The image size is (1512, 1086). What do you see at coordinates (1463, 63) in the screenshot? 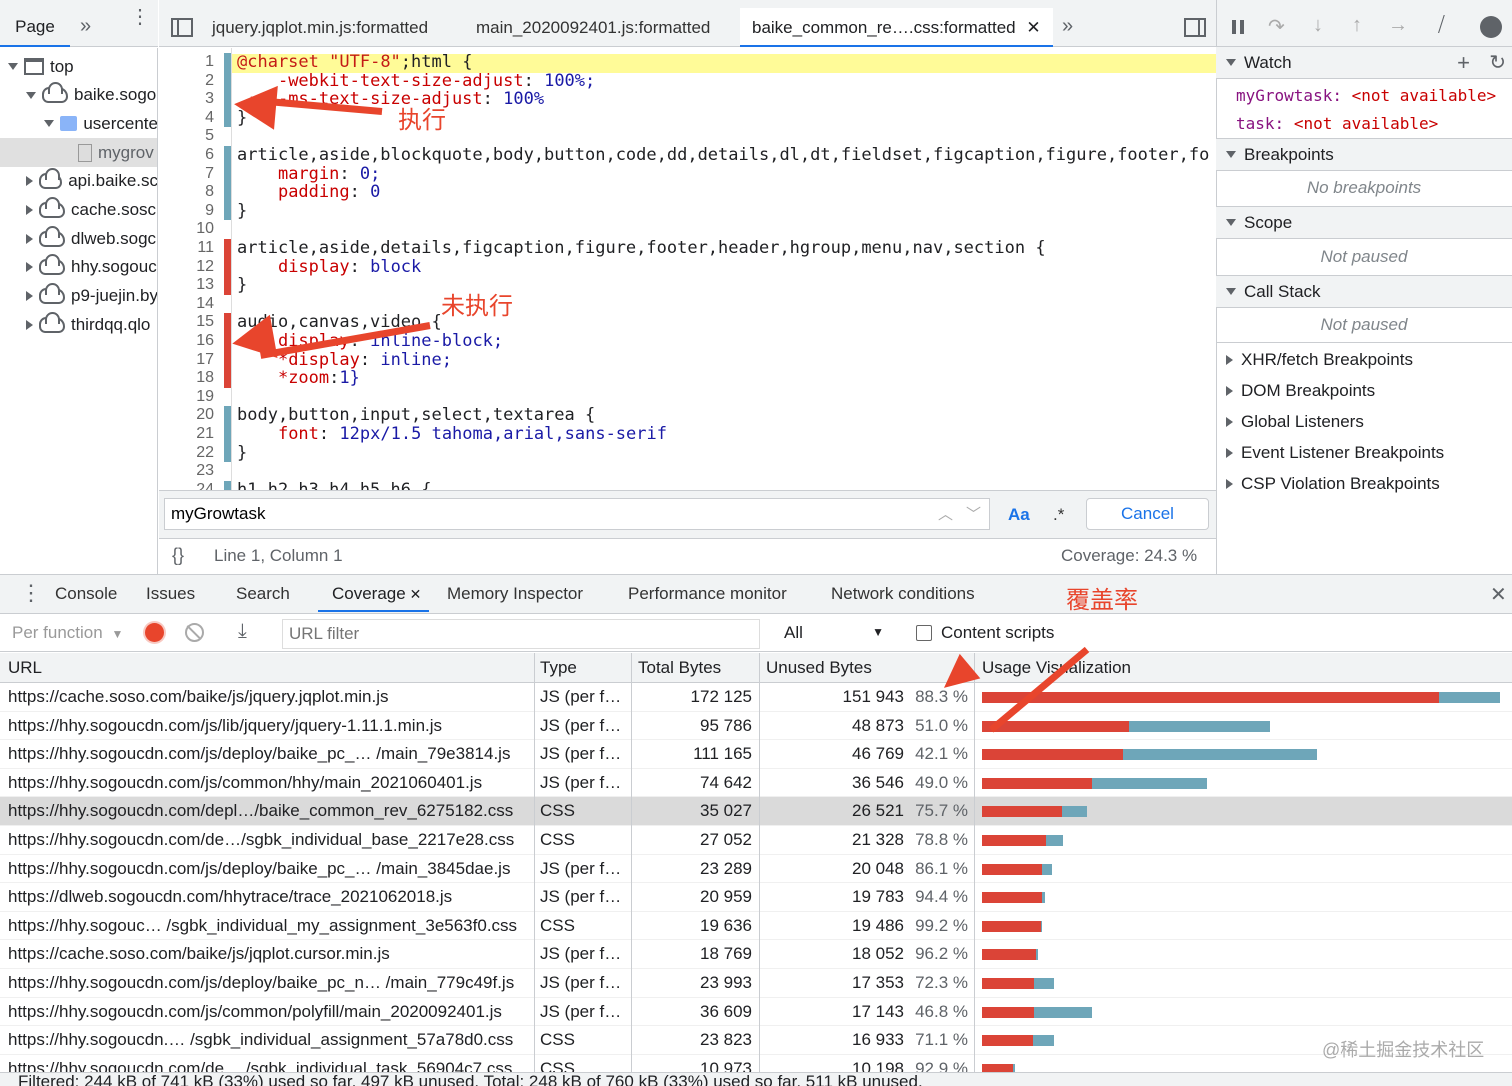
I see `add-watch-icon: +` at bounding box center [1463, 63].